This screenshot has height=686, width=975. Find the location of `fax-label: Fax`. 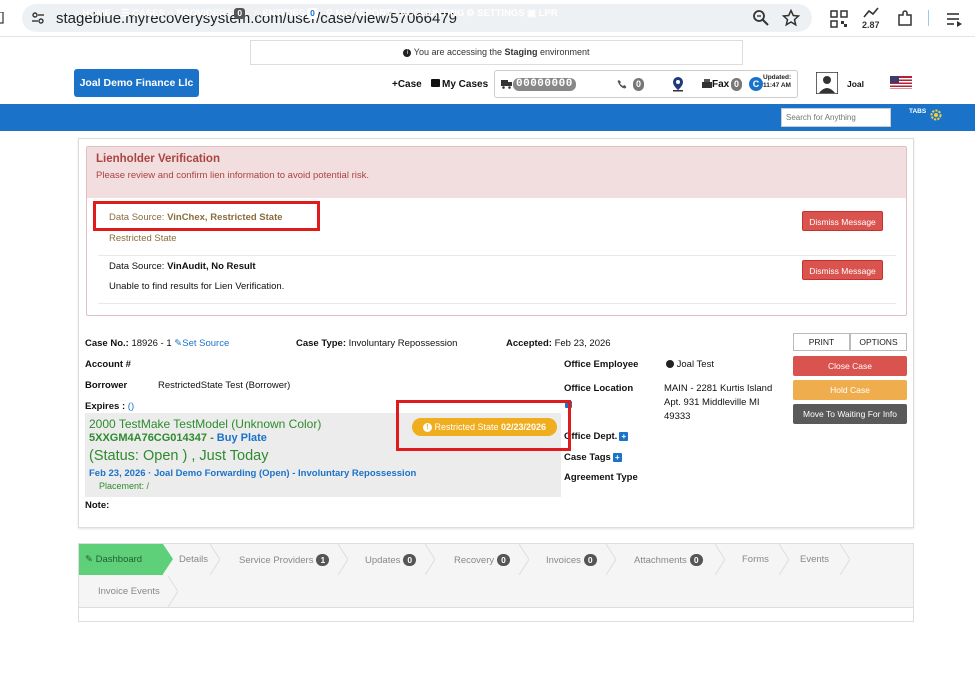

fax-label: Fax is located at coordinates (721, 84).